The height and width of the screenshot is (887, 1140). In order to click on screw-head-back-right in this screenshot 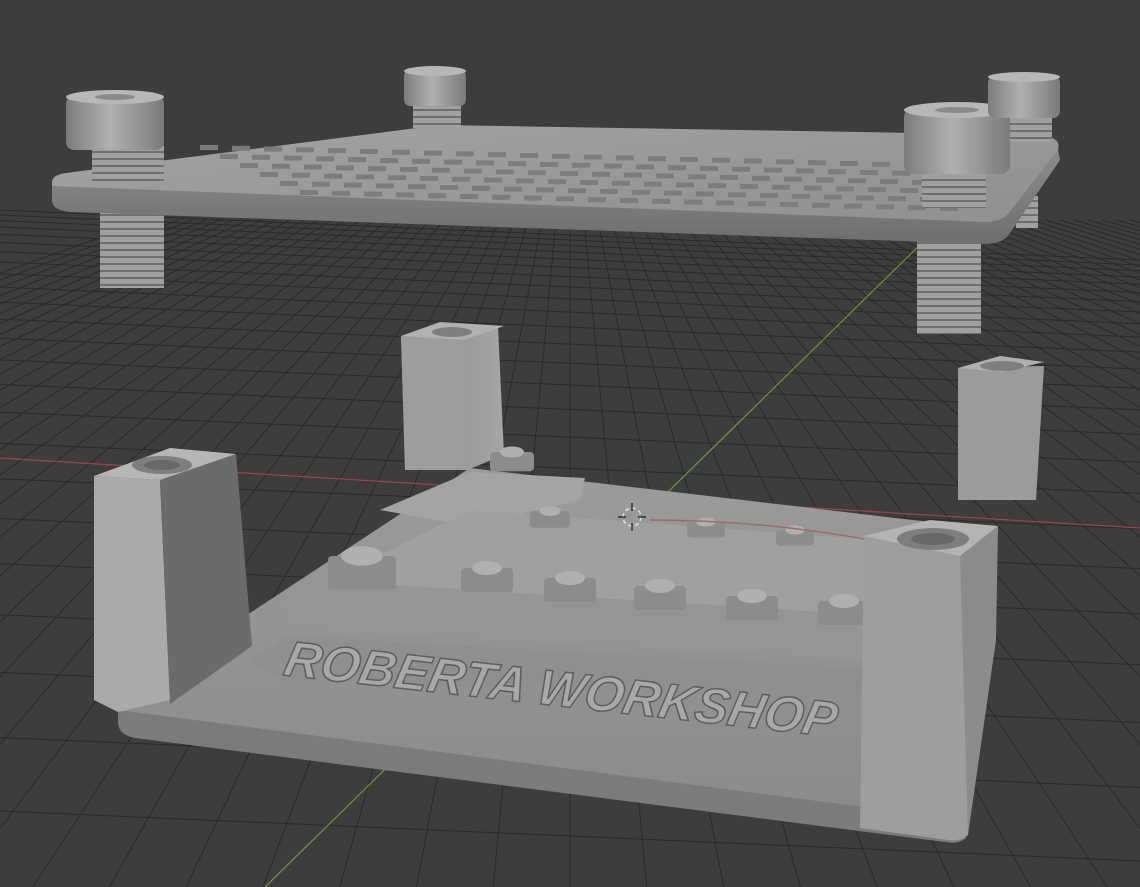, I will do `click(1024, 95)`.